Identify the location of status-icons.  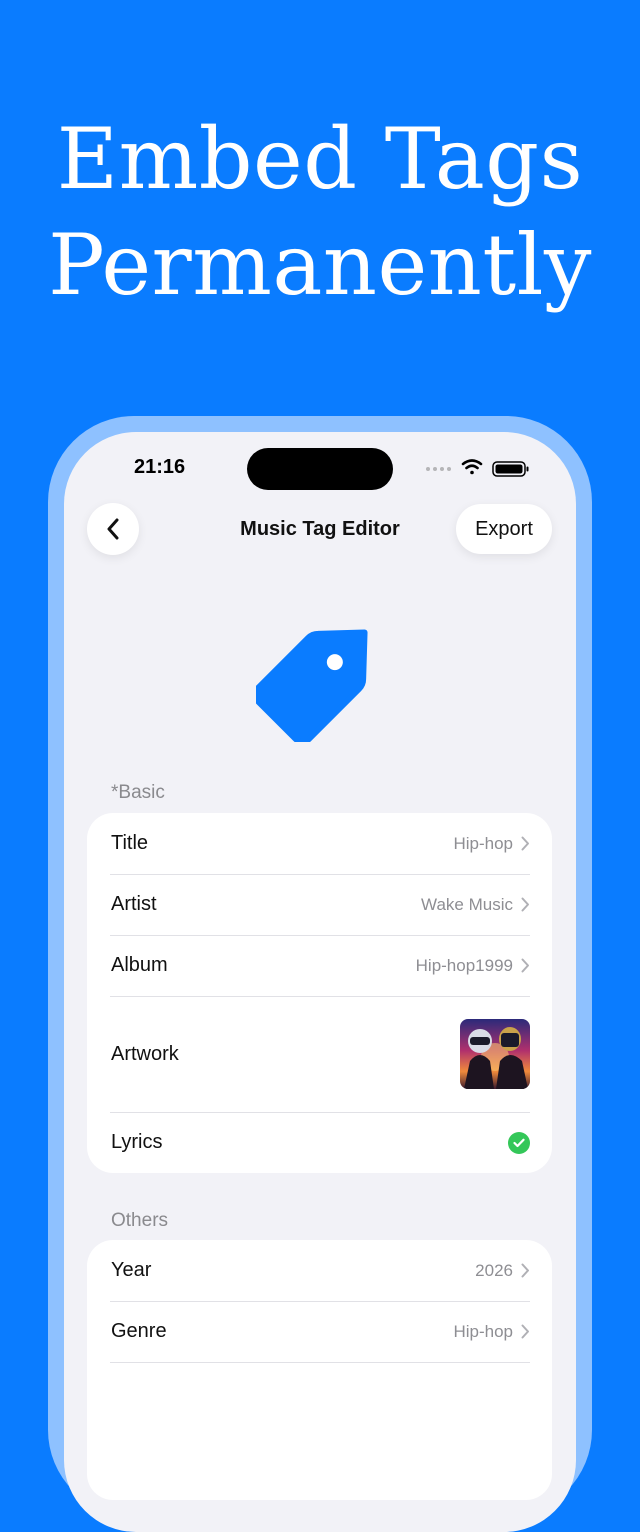
(477, 468).